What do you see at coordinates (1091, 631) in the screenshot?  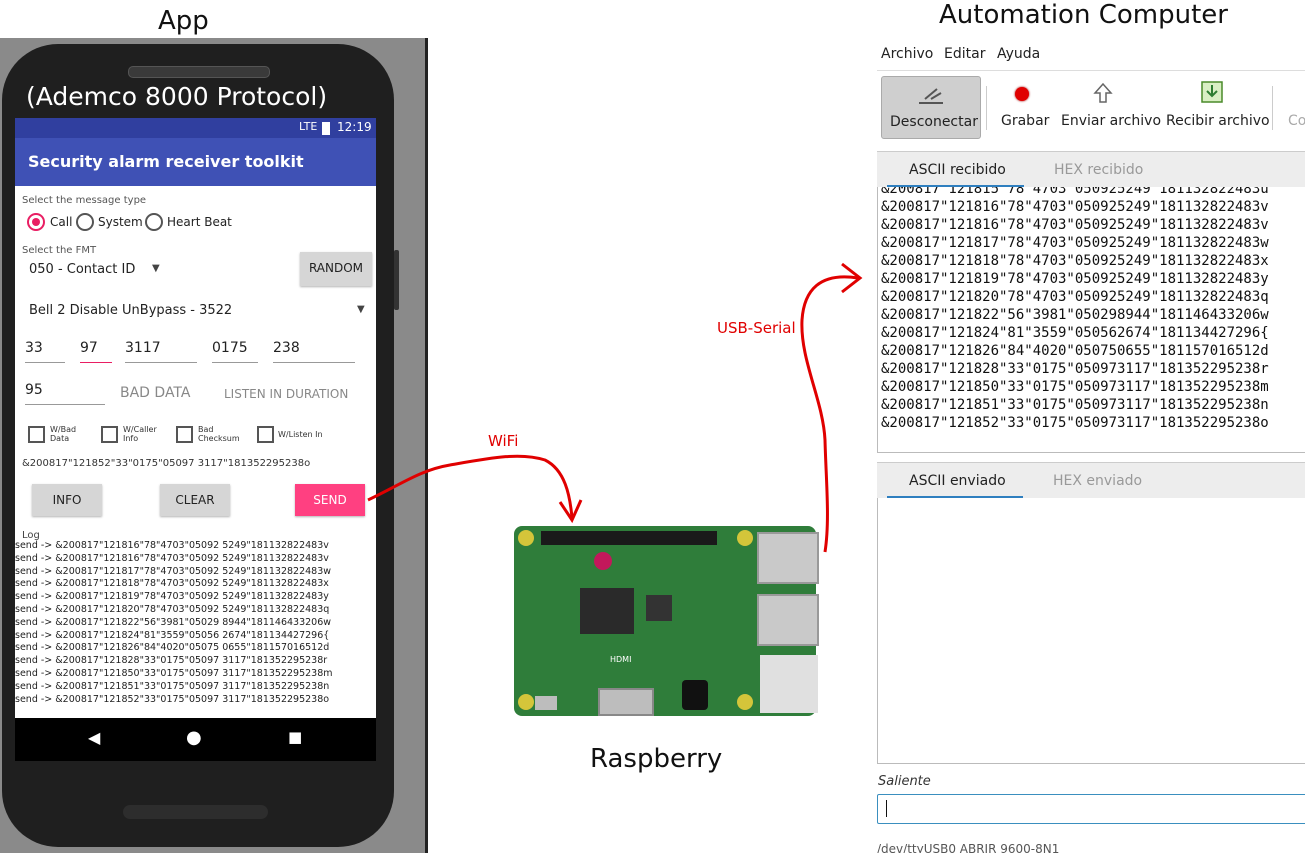 I see `sent-text-area` at bounding box center [1091, 631].